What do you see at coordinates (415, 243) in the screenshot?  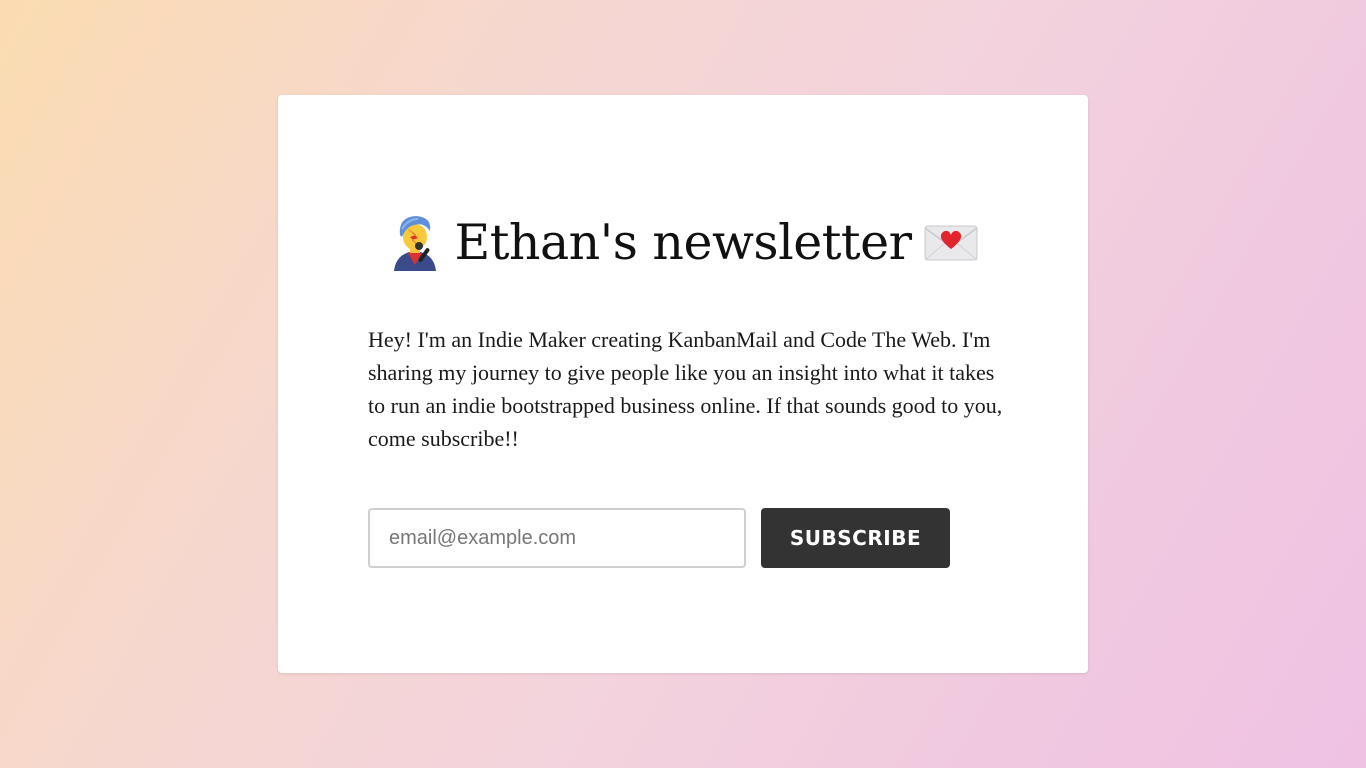 I see `singer-emoji-icon` at bounding box center [415, 243].